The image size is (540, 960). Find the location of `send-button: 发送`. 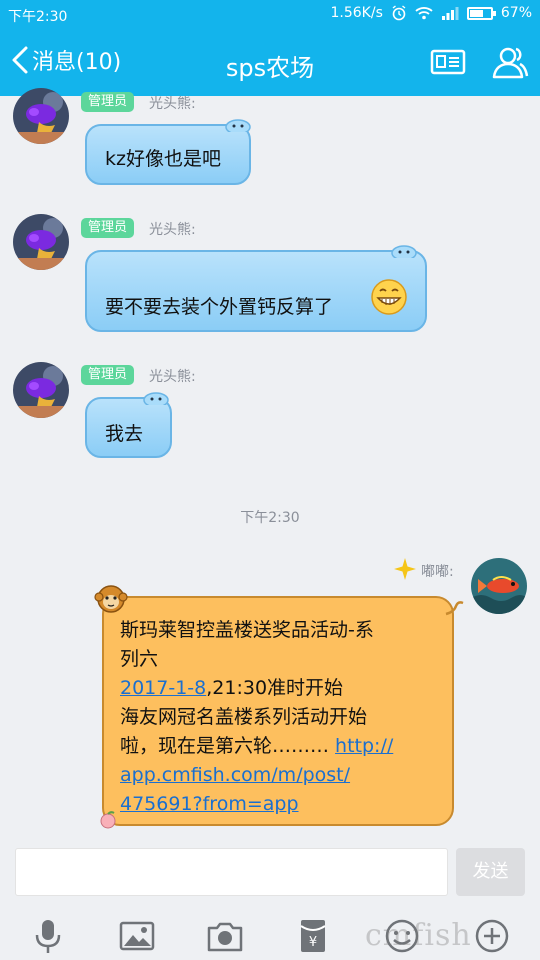

send-button: 发送 is located at coordinates (490, 872).